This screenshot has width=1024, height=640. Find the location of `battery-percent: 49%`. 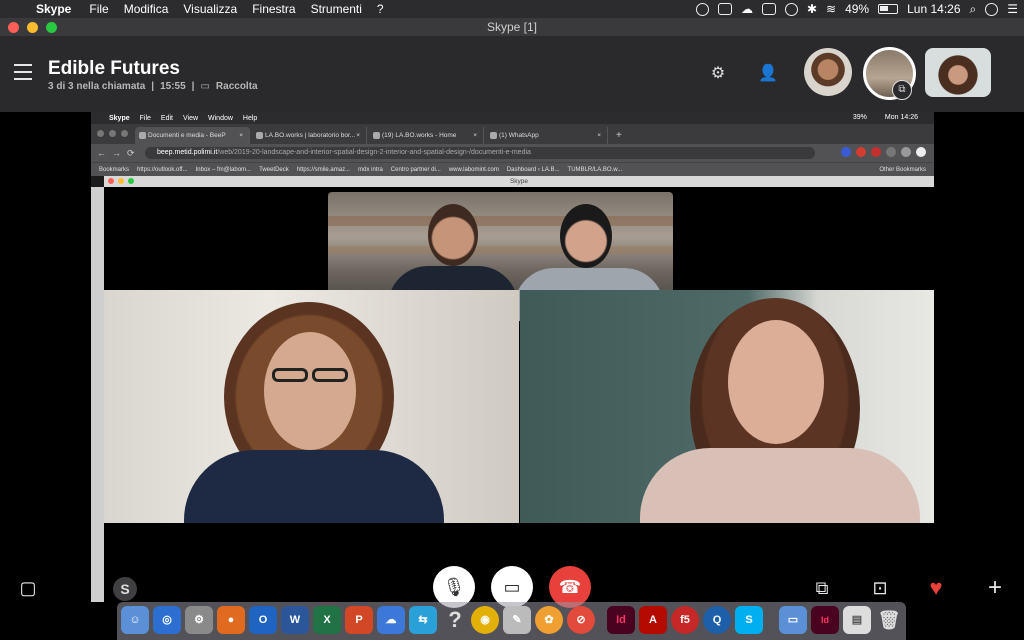

battery-percent: 49% is located at coordinates (857, 9).